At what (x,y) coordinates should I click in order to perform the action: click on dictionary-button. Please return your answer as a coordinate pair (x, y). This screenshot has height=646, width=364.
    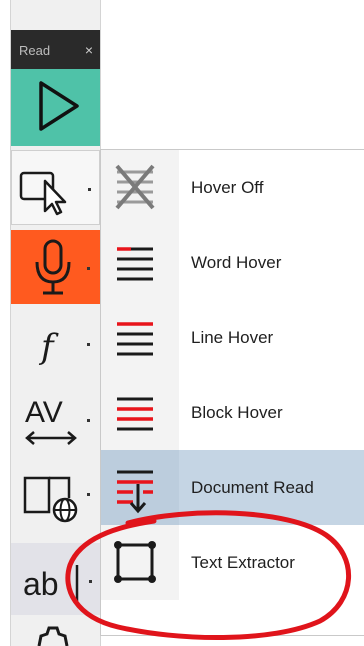
    Looking at the image, I should click on (55, 494).